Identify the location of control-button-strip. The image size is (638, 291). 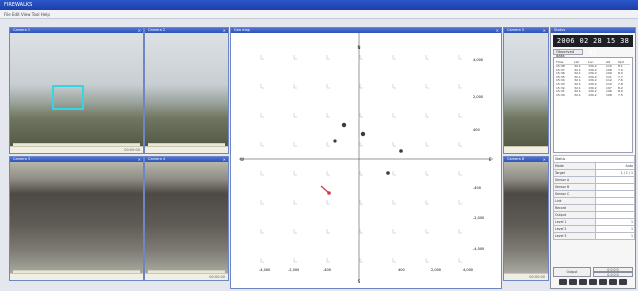
(593, 282).